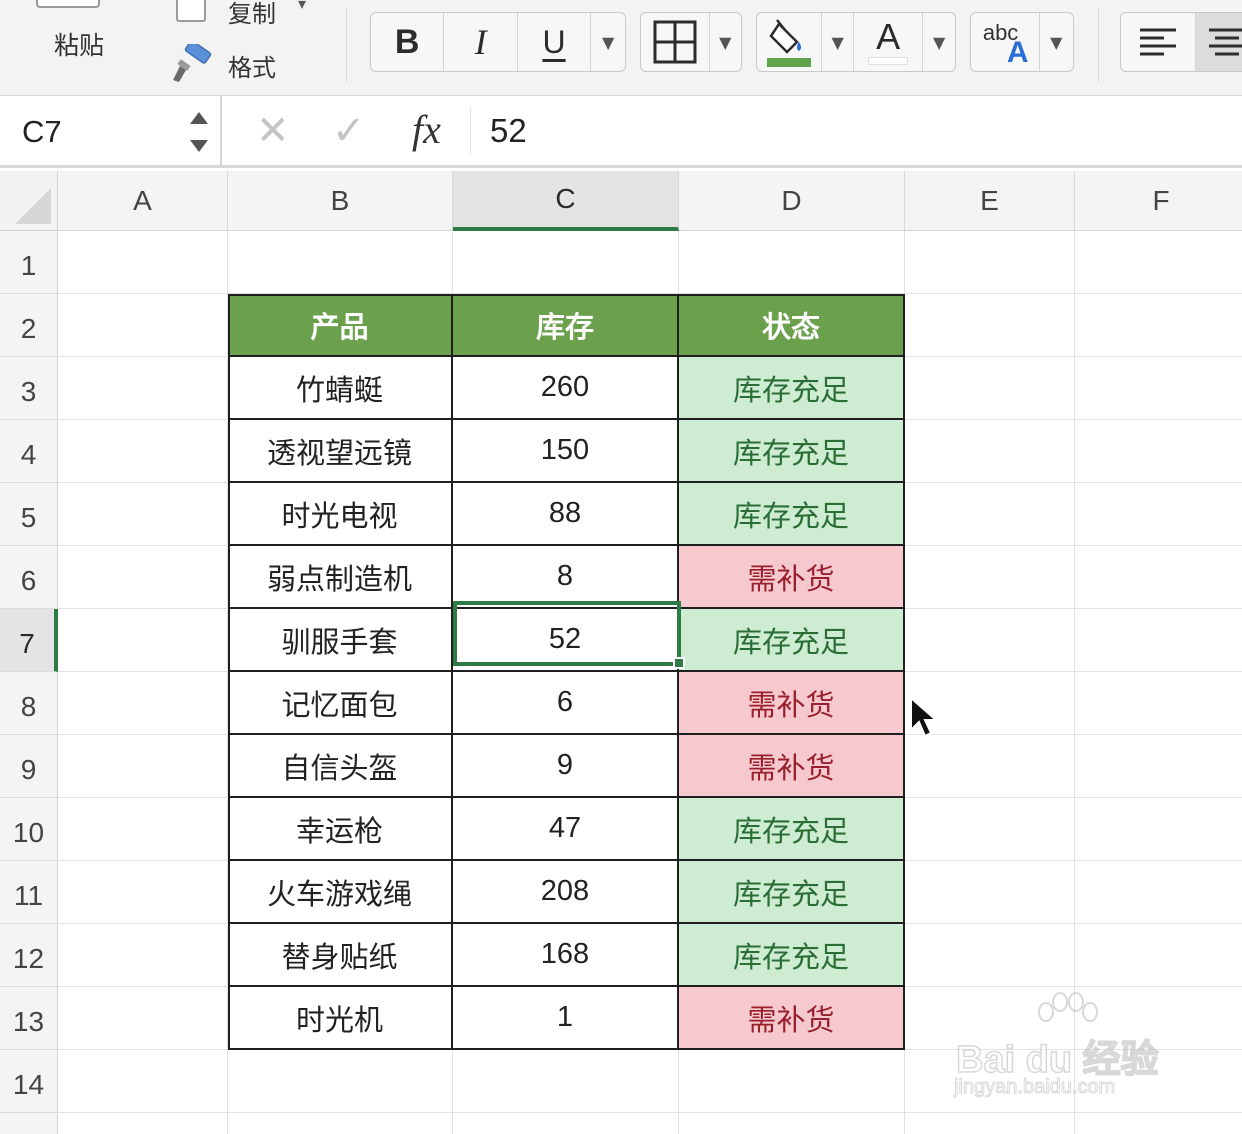 Image resolution: width=1242 pixels, height=1134 pixels. What do you see at coordinates (29, 577) in the screenshot?
I see `row-header-6: 6` at bounding box center [29, 577].